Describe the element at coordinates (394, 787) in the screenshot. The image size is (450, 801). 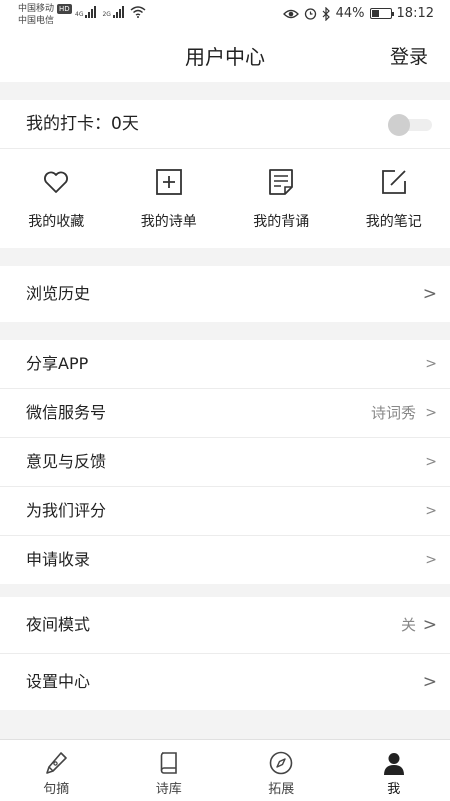
I see `tab-me-label: 我` at that location.